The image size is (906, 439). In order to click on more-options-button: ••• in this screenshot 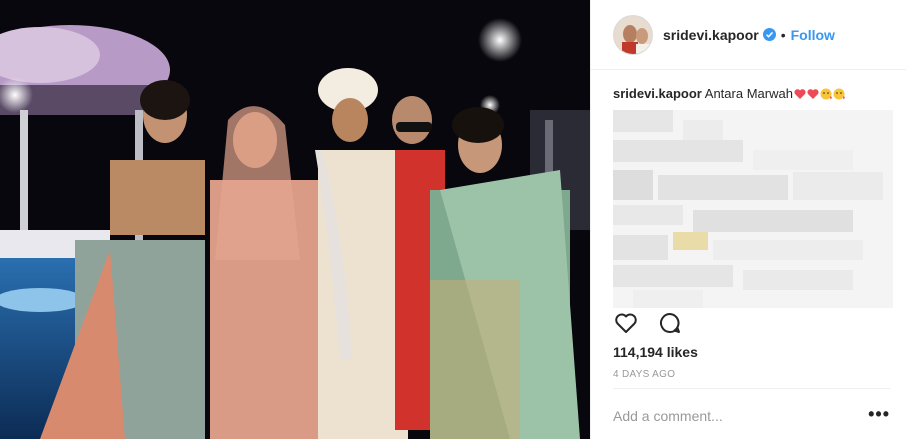, I will do `click(879, 414)`.